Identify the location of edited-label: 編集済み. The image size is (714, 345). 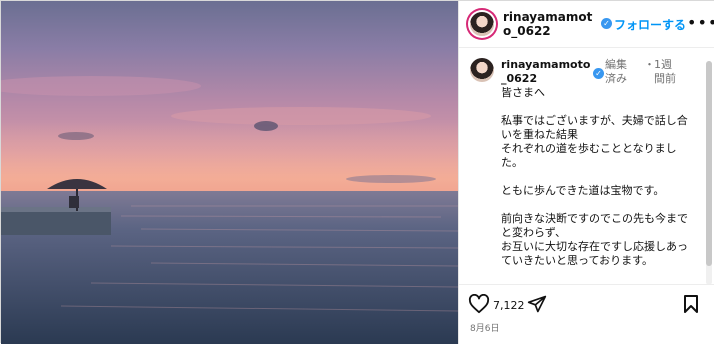
(616, 71).